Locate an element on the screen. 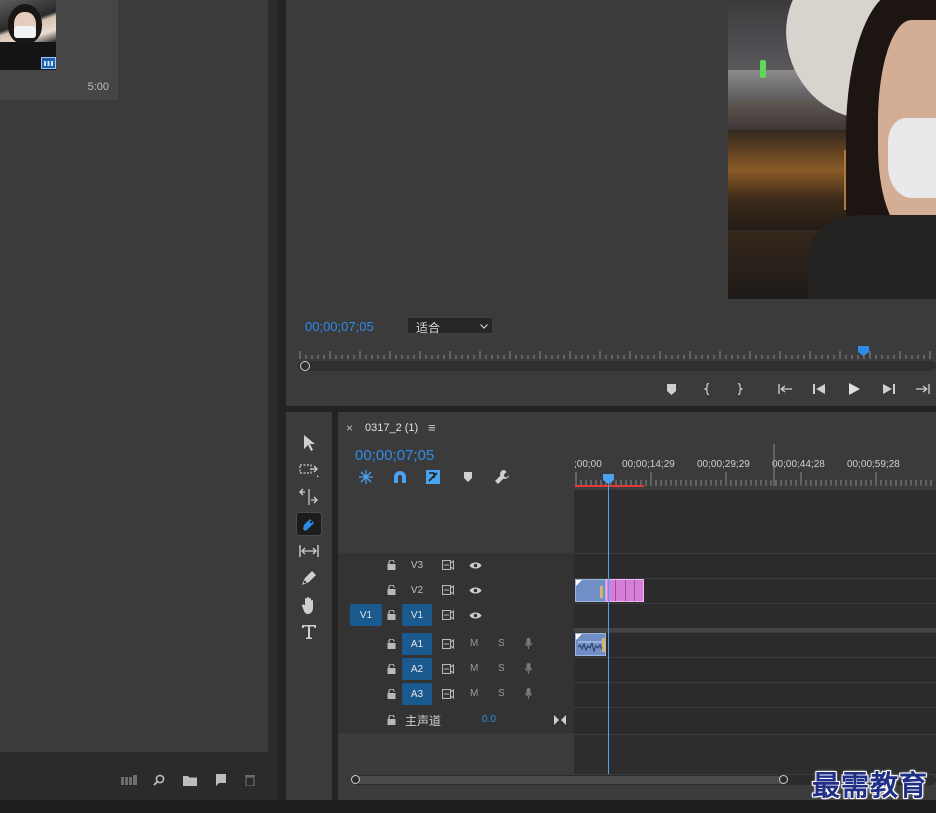 The width and height of the screenshot is (936, 813). monitor-time-ruler is located at coordinates (617, 354).